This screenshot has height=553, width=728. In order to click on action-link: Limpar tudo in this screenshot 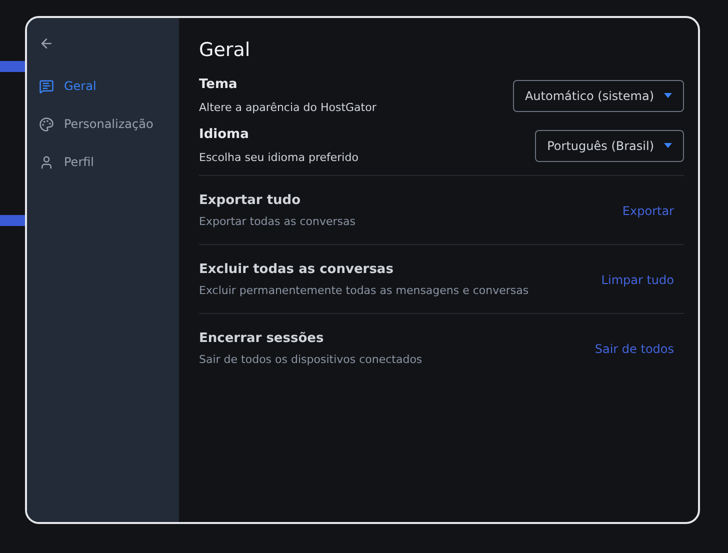, I will do `click(637, 279)`.